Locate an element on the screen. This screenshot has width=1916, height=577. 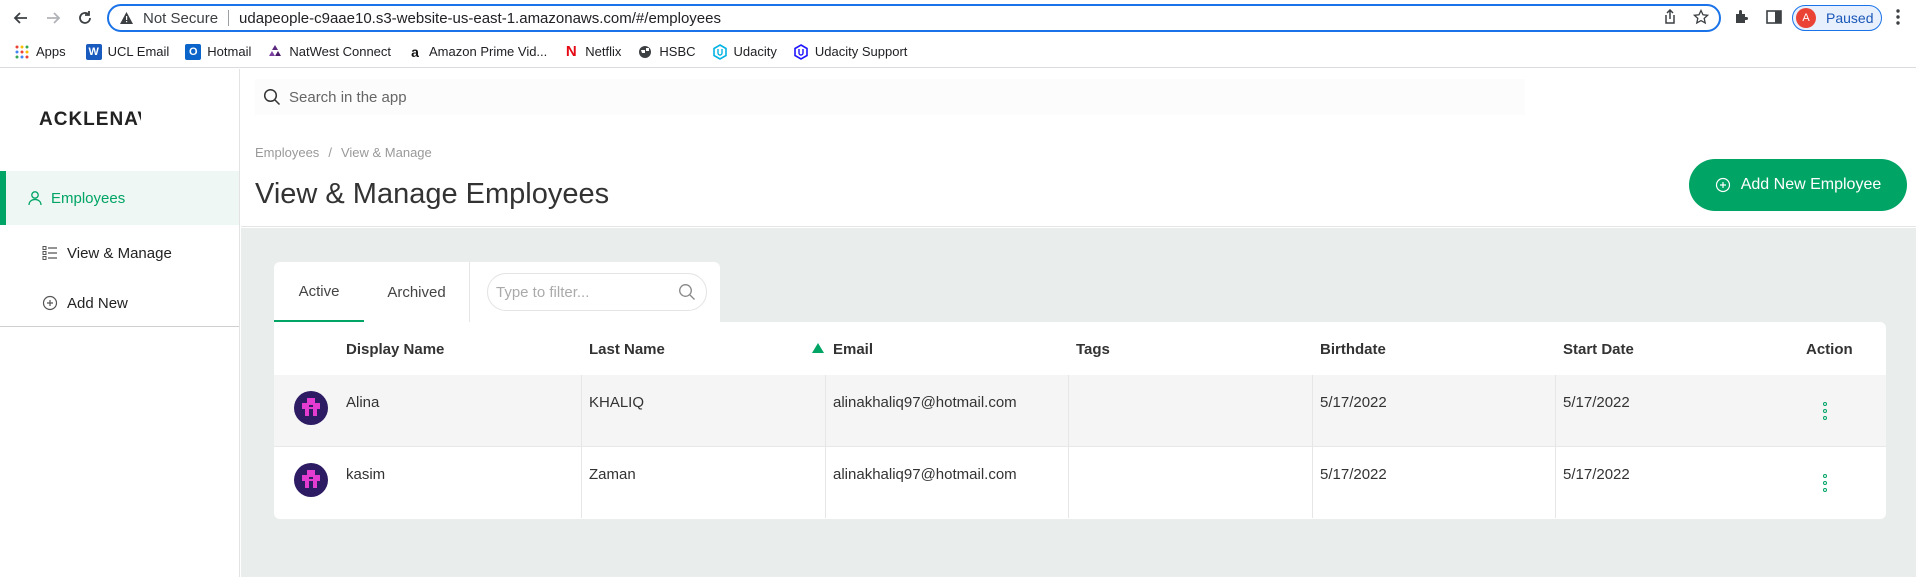
tab-active: Active is located at coordinates (319, 292).